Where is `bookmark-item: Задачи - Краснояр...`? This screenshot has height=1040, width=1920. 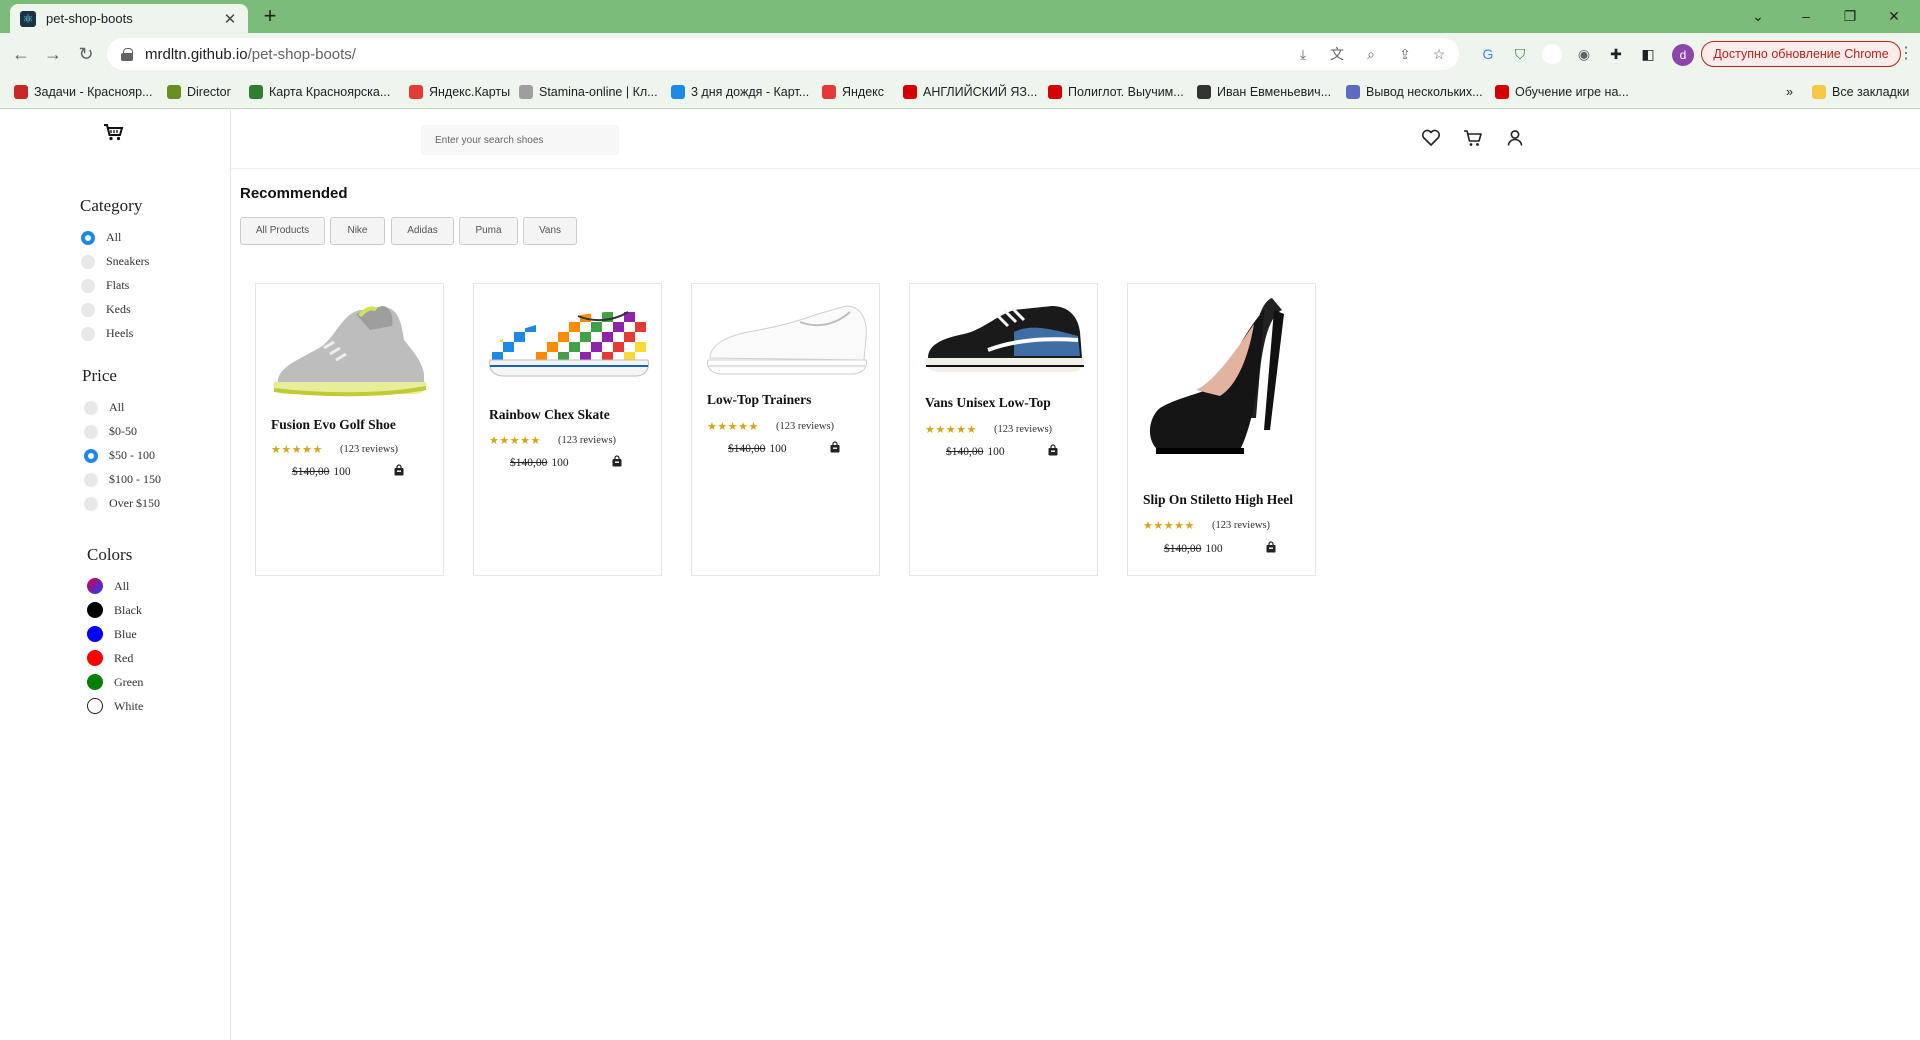
bookmark-item: Задачи - Краснояр... is located at coordinates (83, 92).